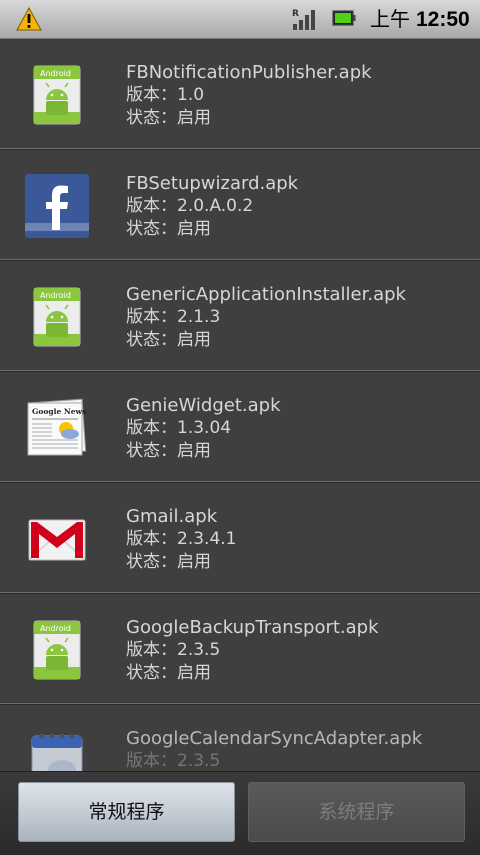 The image size is (480, 855). Describe the element at coordinates (240, 19) in the screenshot. I see `status-bar: R 上午 12:50` at that location.